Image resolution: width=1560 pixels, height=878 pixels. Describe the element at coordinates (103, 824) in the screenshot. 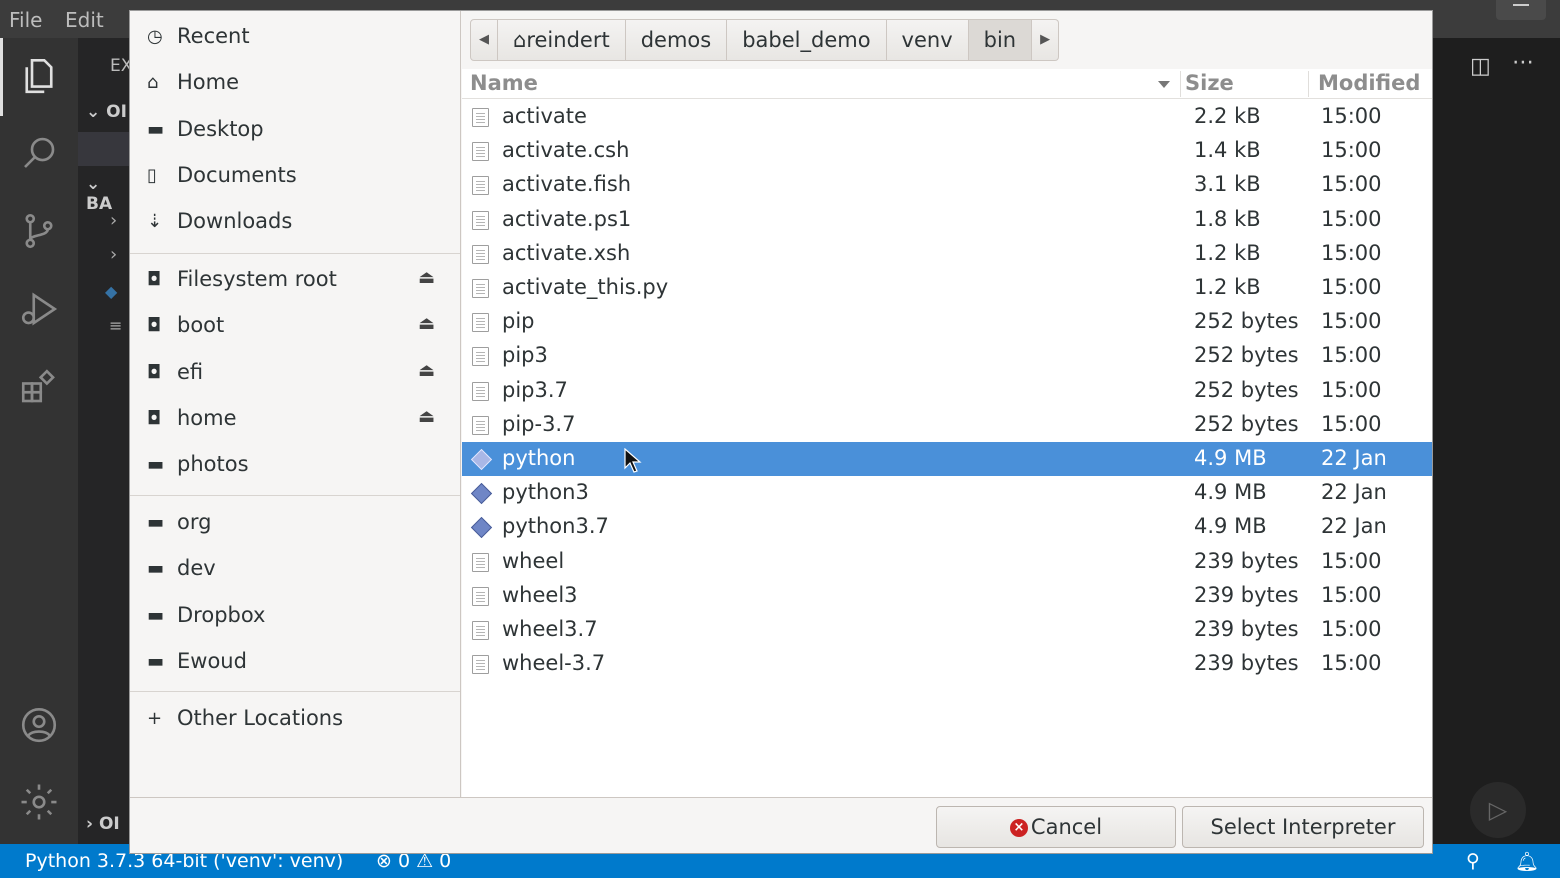

I see `section-outline: › OI` at that location.